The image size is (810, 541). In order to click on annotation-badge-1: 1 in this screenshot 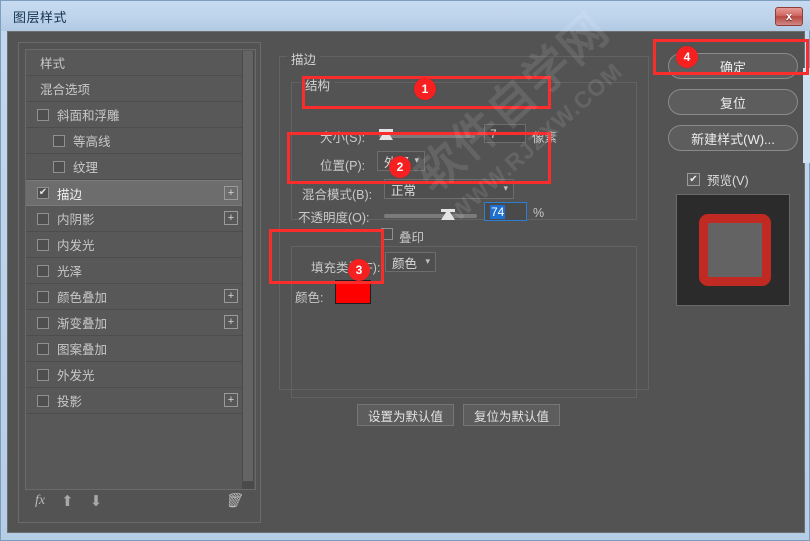, I will do `click(425, 89)`.